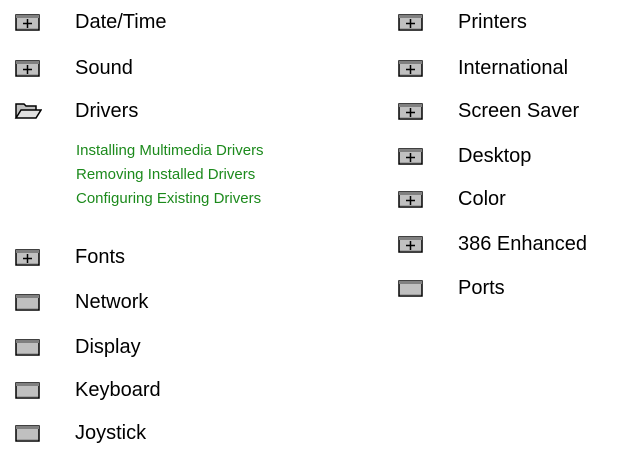 The image size is (633, 453). I want to click on topic-label: Keyboard, so click(118, 390).